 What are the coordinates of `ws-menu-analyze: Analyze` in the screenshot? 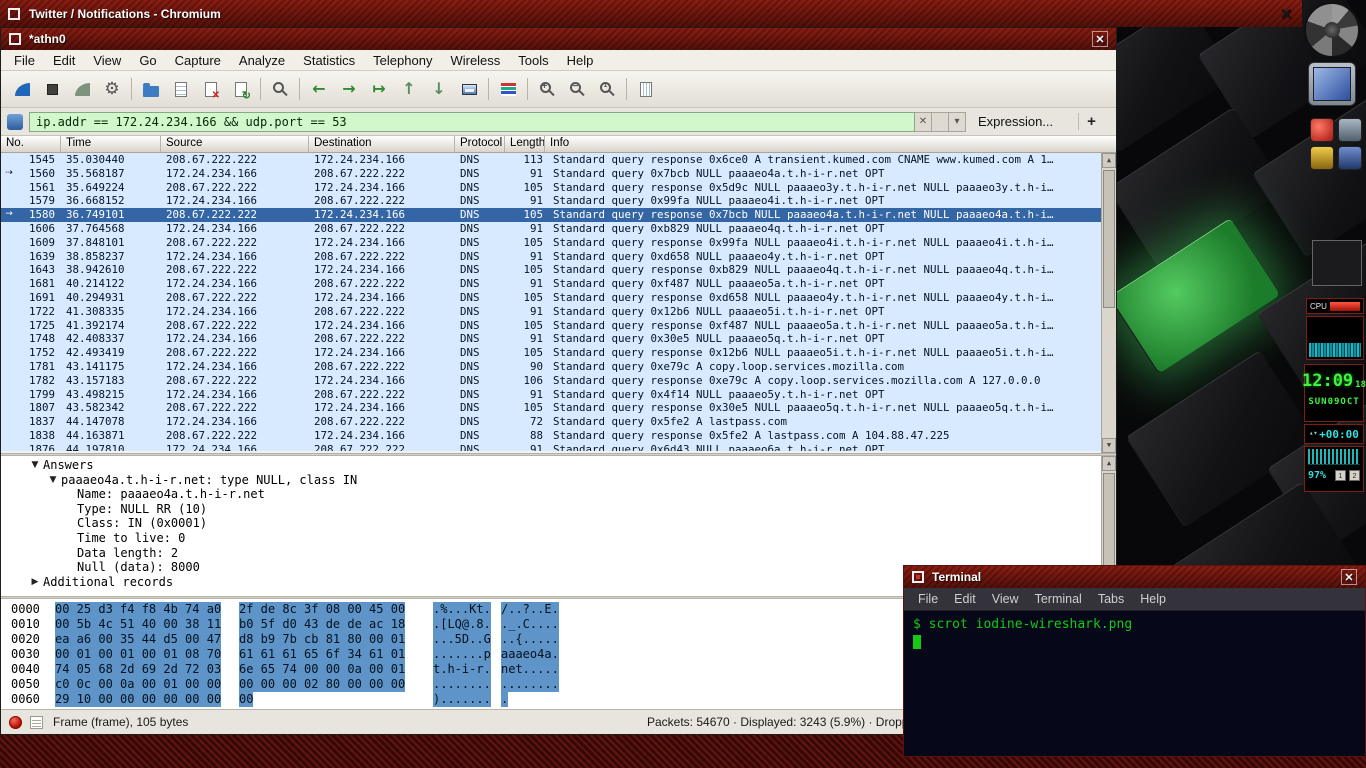 It's located at (262, 60).